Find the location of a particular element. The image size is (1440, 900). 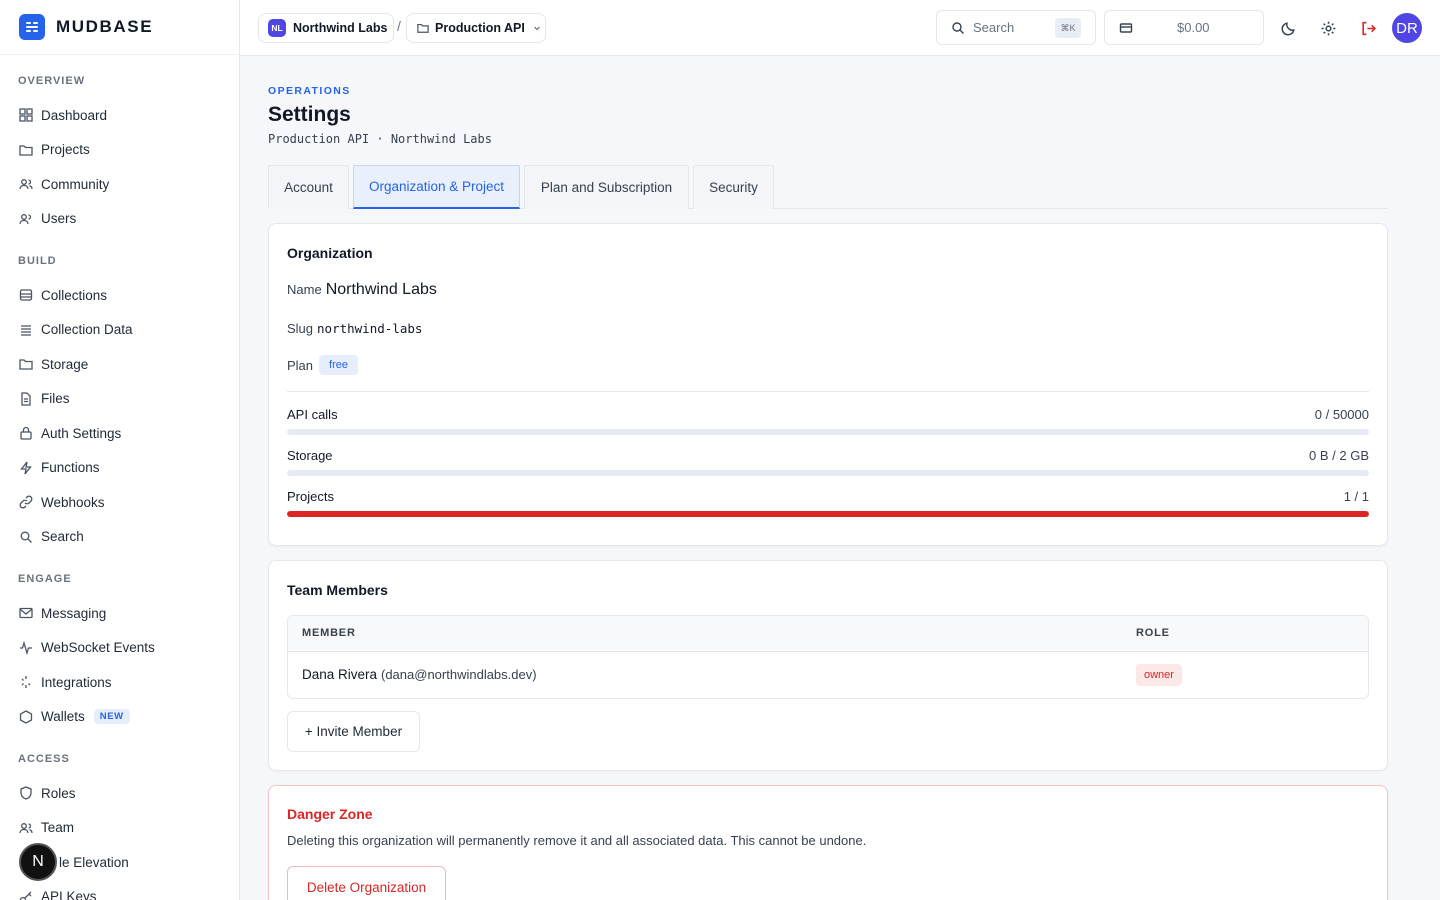

project-name: Production API is located at coordinates (480, 28).